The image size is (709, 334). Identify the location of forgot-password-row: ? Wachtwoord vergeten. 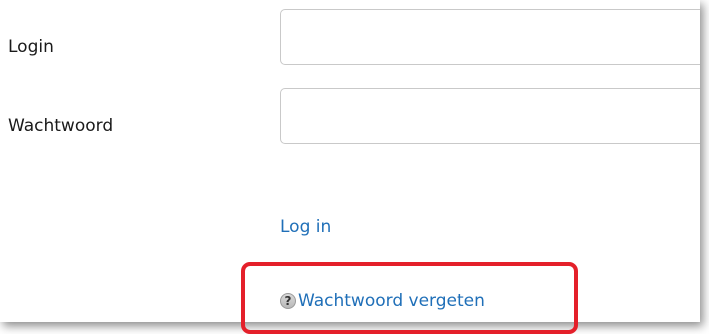
(382, 301).